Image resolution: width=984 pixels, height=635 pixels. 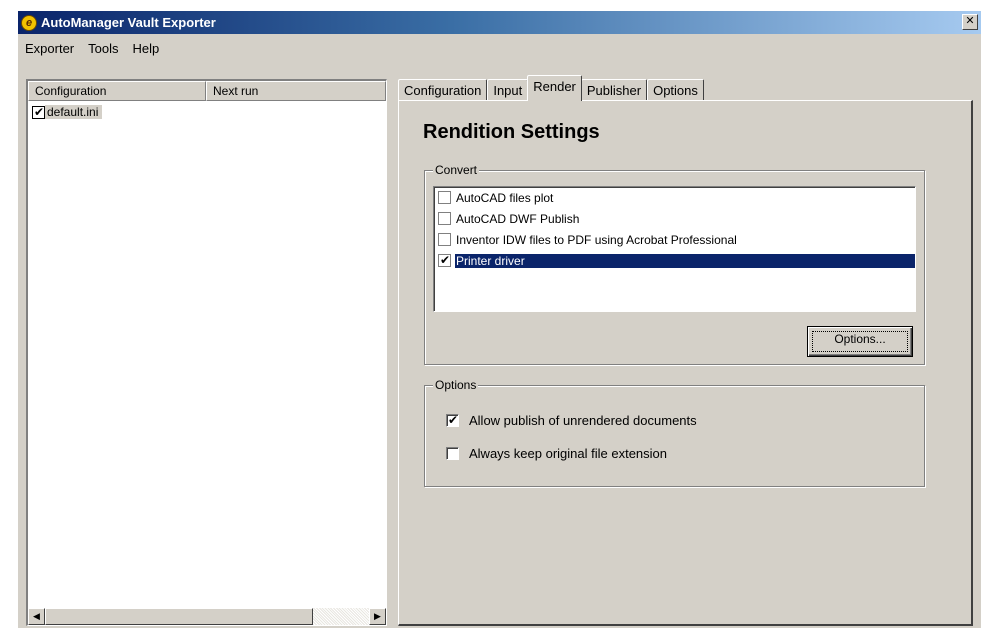 I want to click on convert-item-label: AutoCAD files plot, so click(x=505, y=197).